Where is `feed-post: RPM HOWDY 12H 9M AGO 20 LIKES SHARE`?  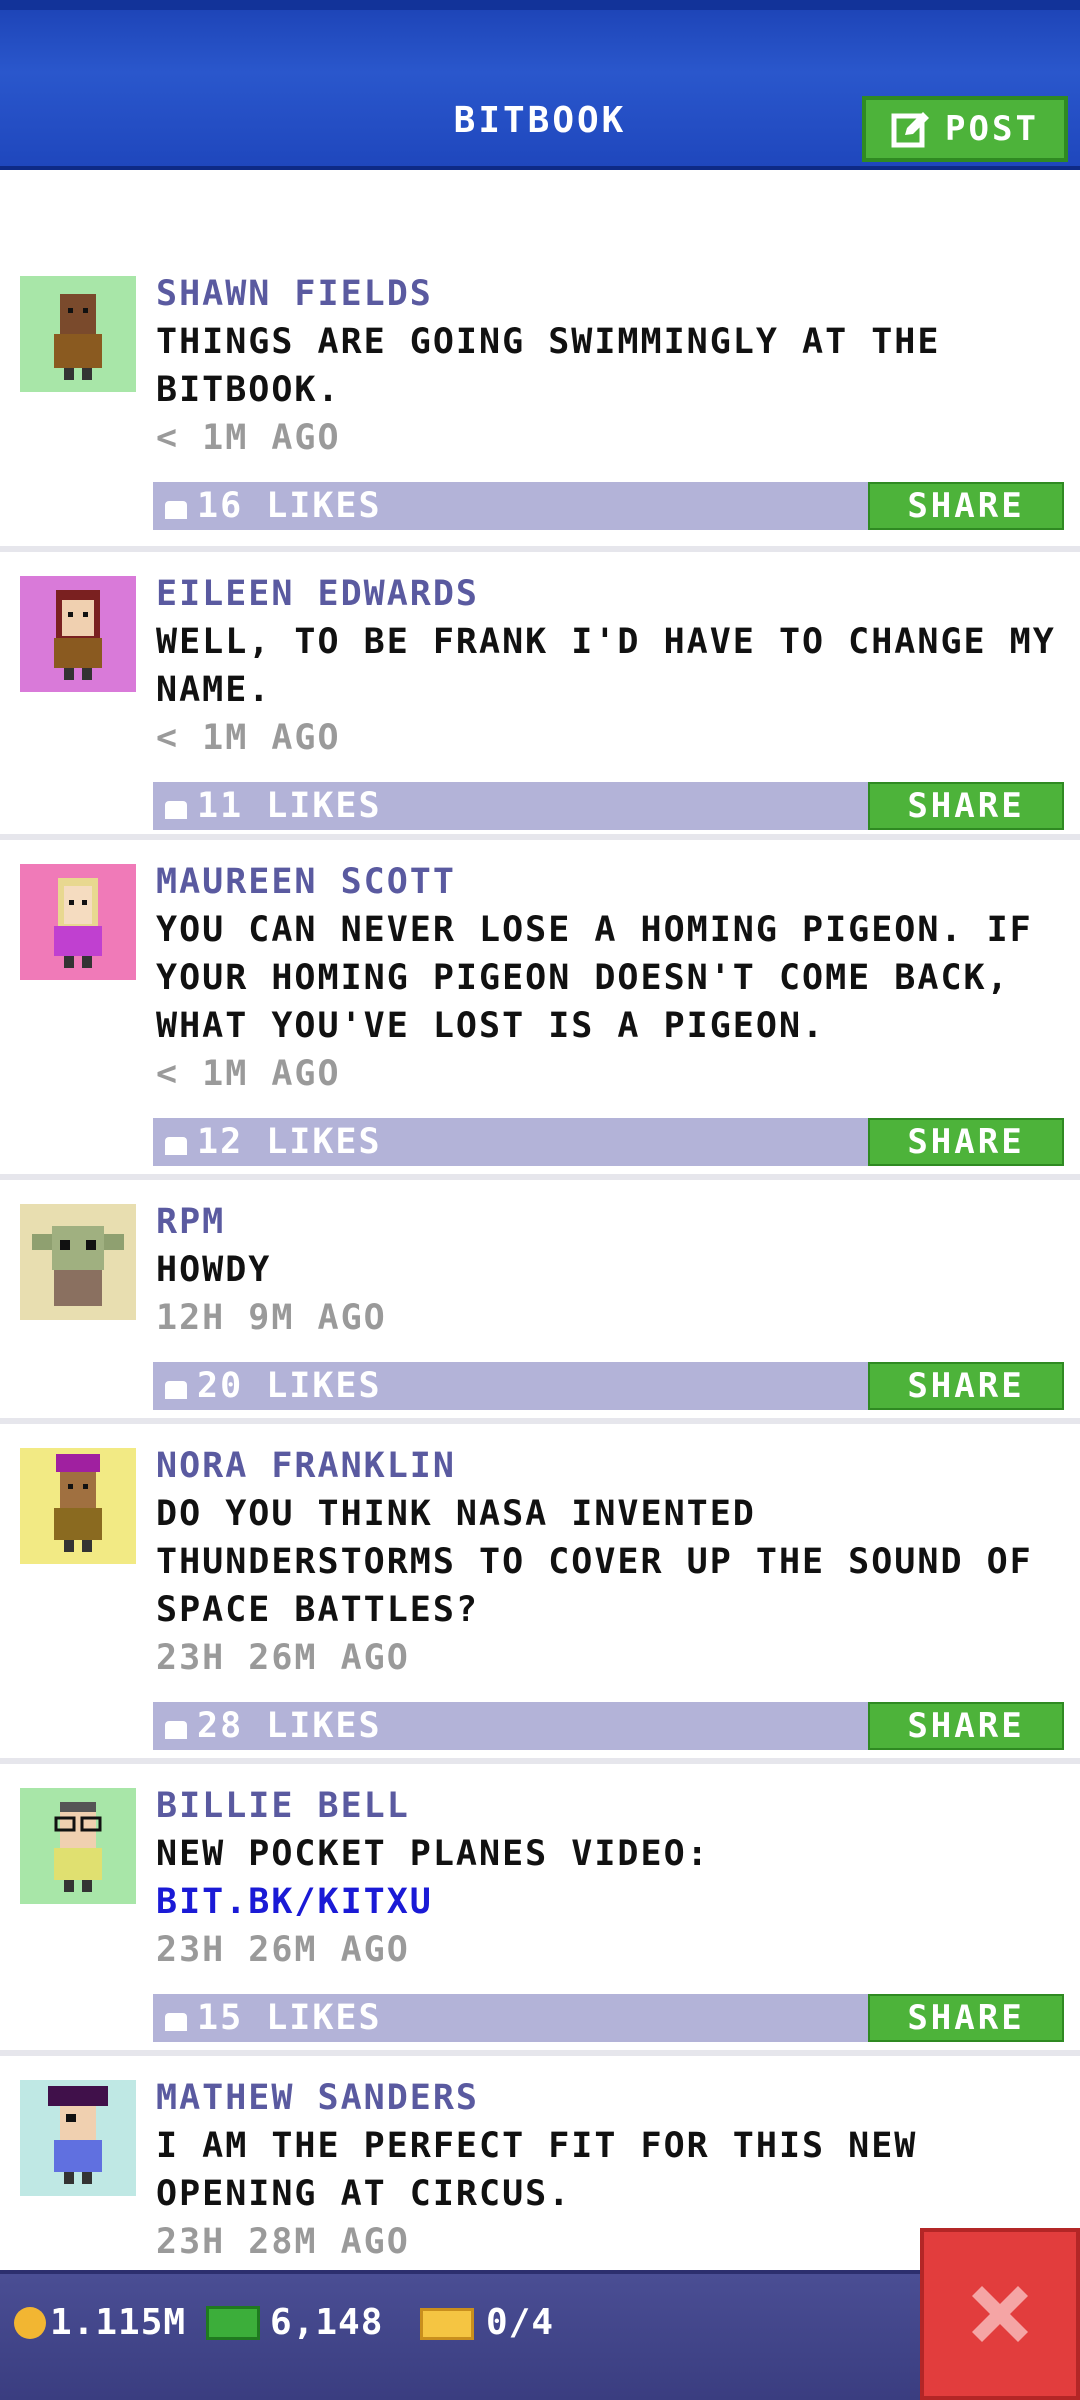
feed-post: RPM HOWDY 12H 9M AGO 20 LIKES SHARE is located at coordinates (540, 1302).